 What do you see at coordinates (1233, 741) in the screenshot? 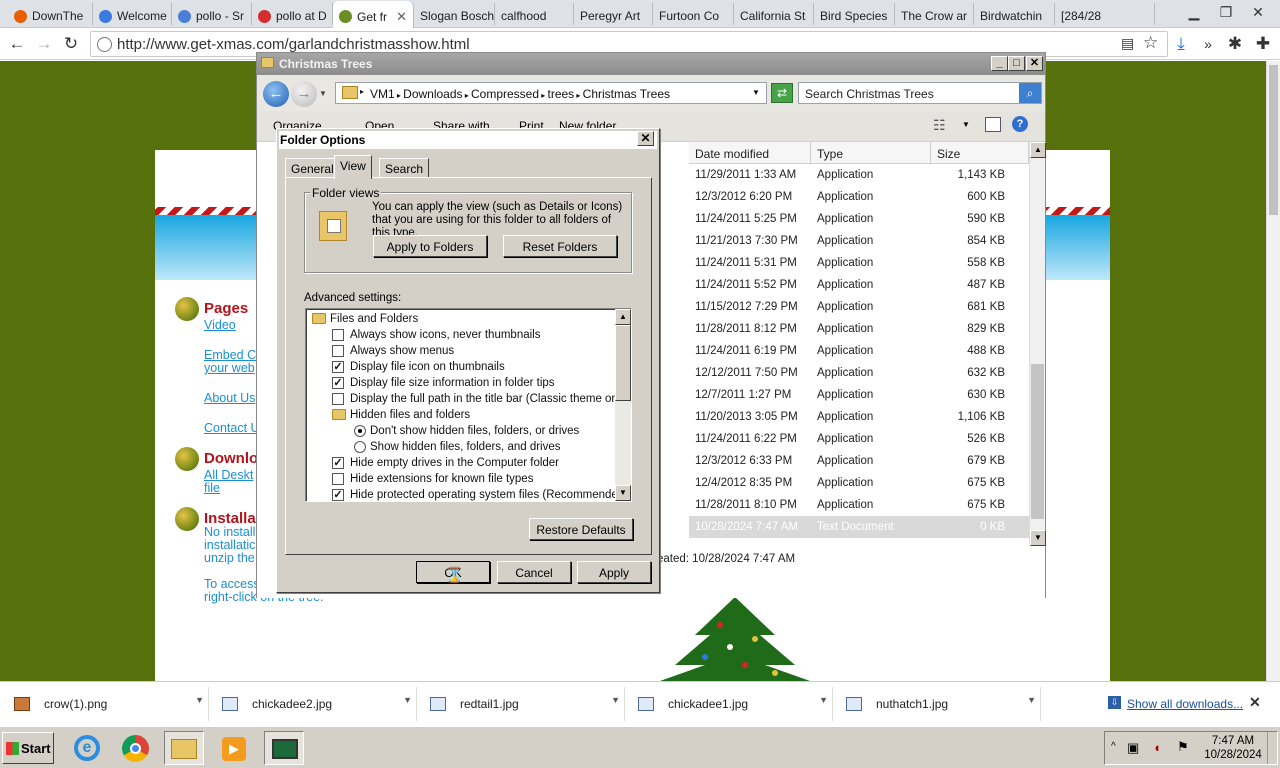
I see `clock-time: 7:47 AM` at bounding box center [1233, 741].